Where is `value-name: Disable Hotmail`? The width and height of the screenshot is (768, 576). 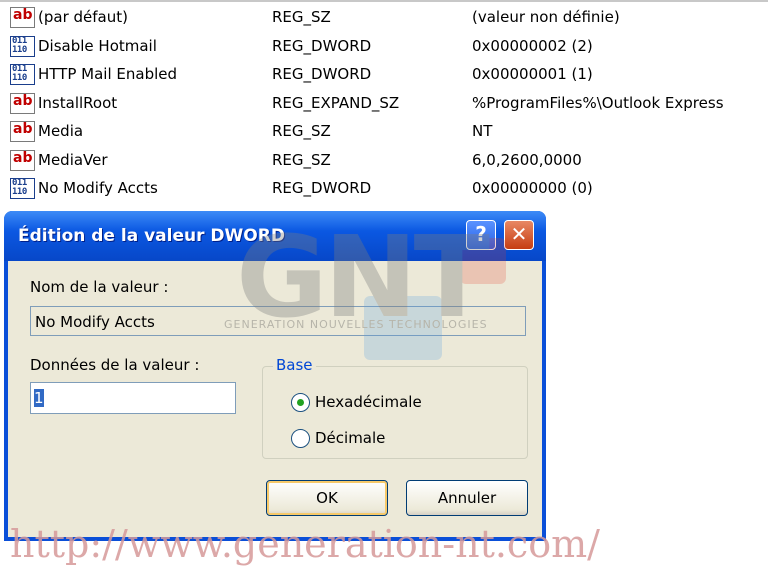 value-name: Disable Hotmail is located at coordinates (97, 45).